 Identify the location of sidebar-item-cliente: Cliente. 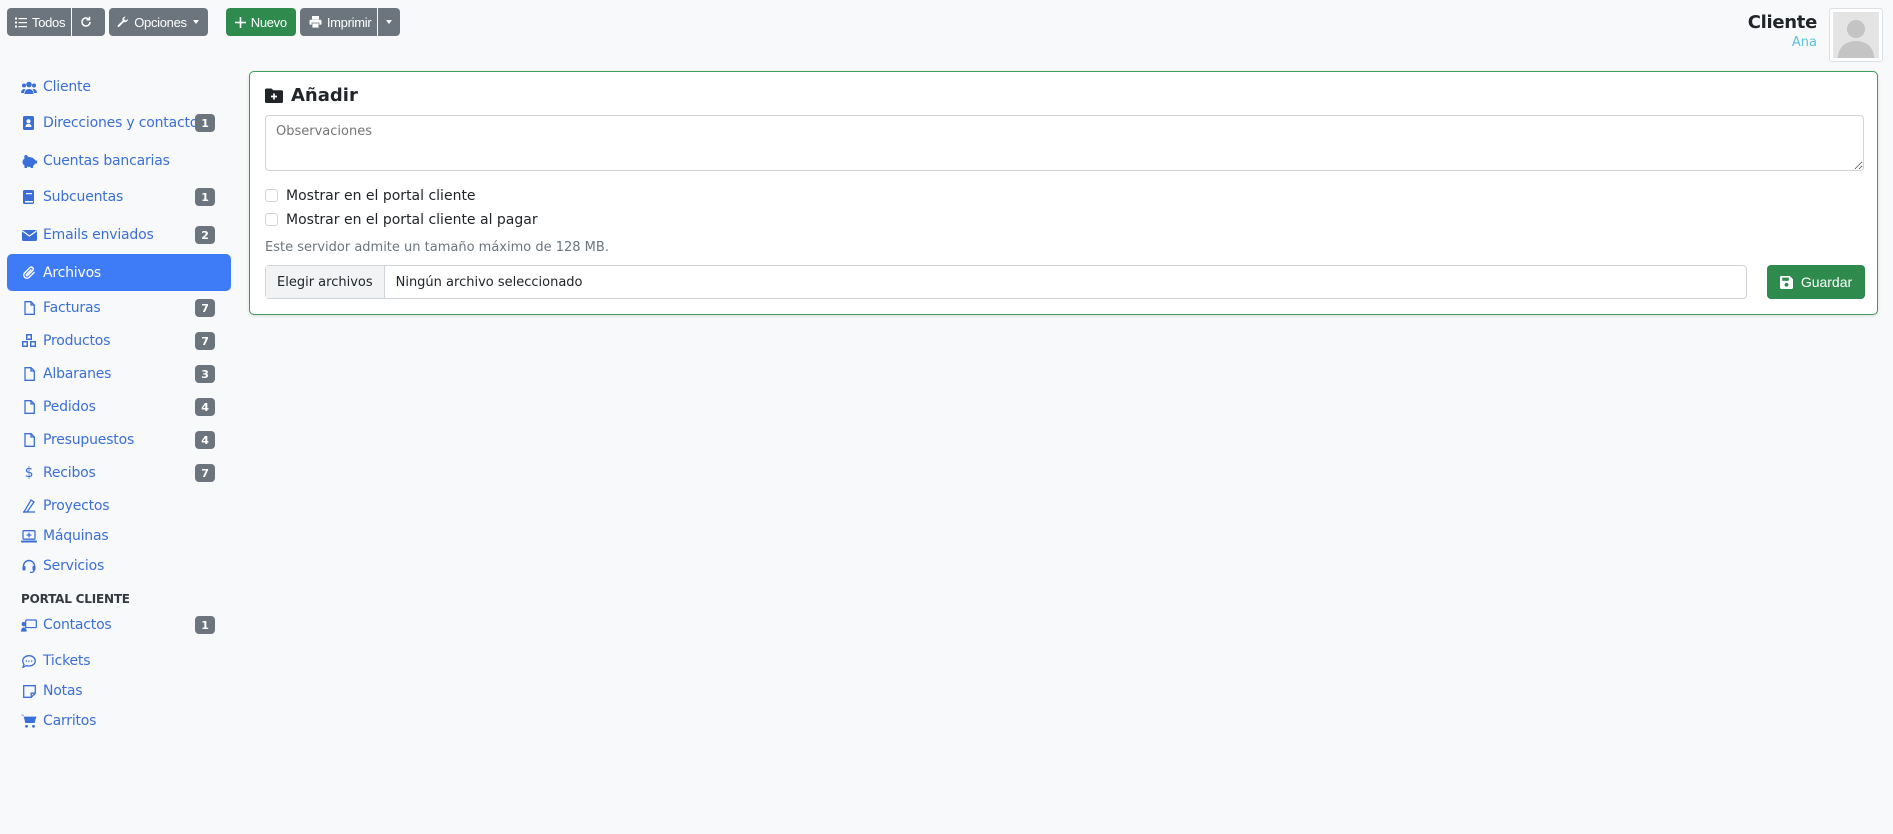
(119, 87).